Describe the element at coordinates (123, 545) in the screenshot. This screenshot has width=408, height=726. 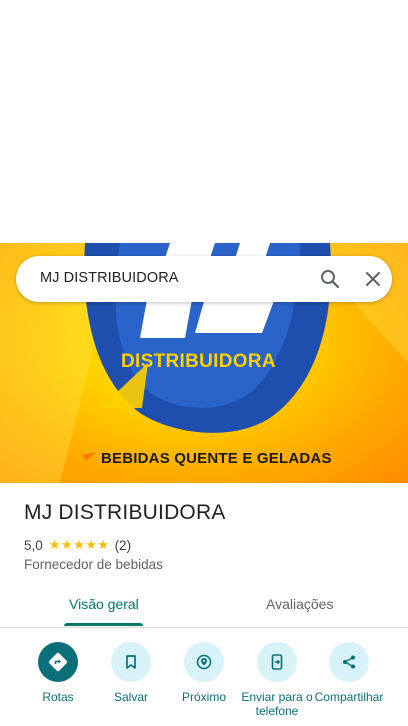
I see `review-count: (2)` at that location.